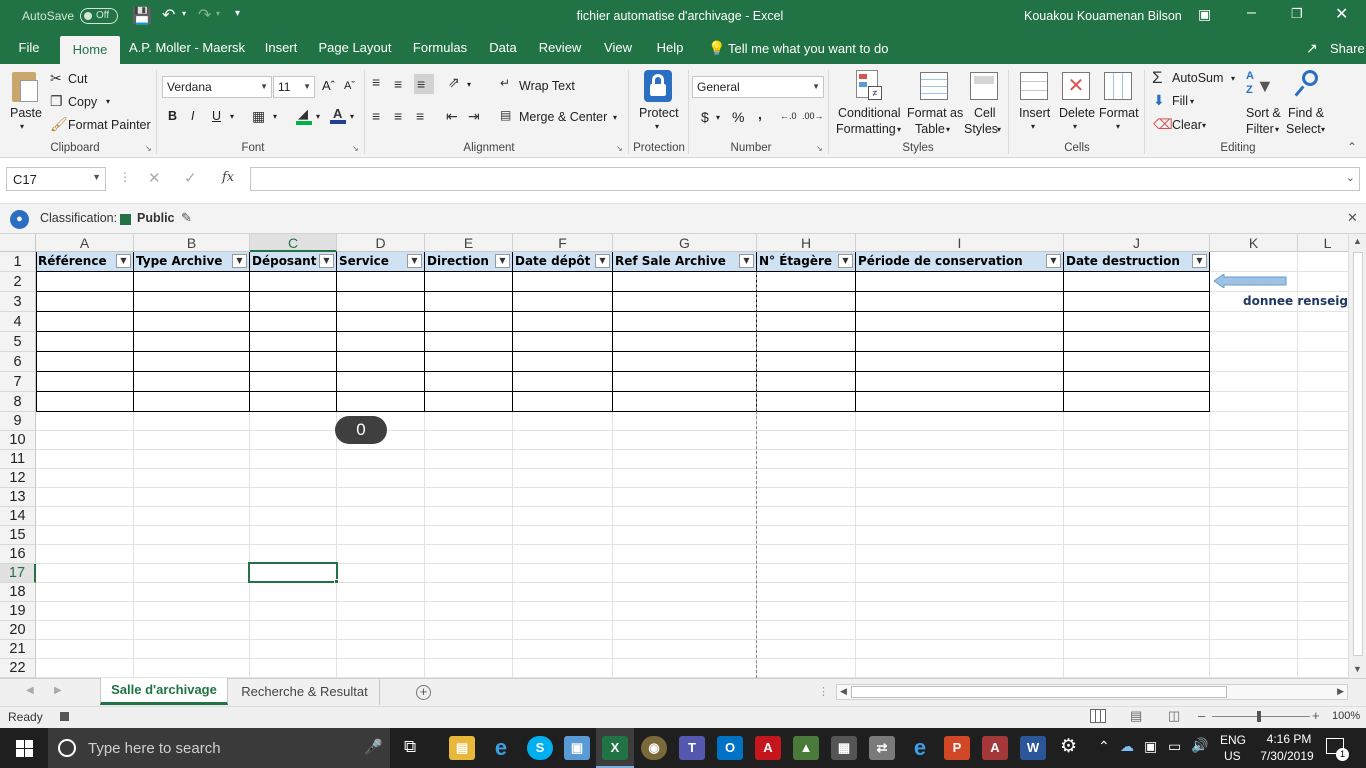 This screenshot has width=1366, height=768. What do you see at coordinates (1316, 715) in the screenshot?
I see `zoom-in-icon: +` at bounding box center [1316, 715].